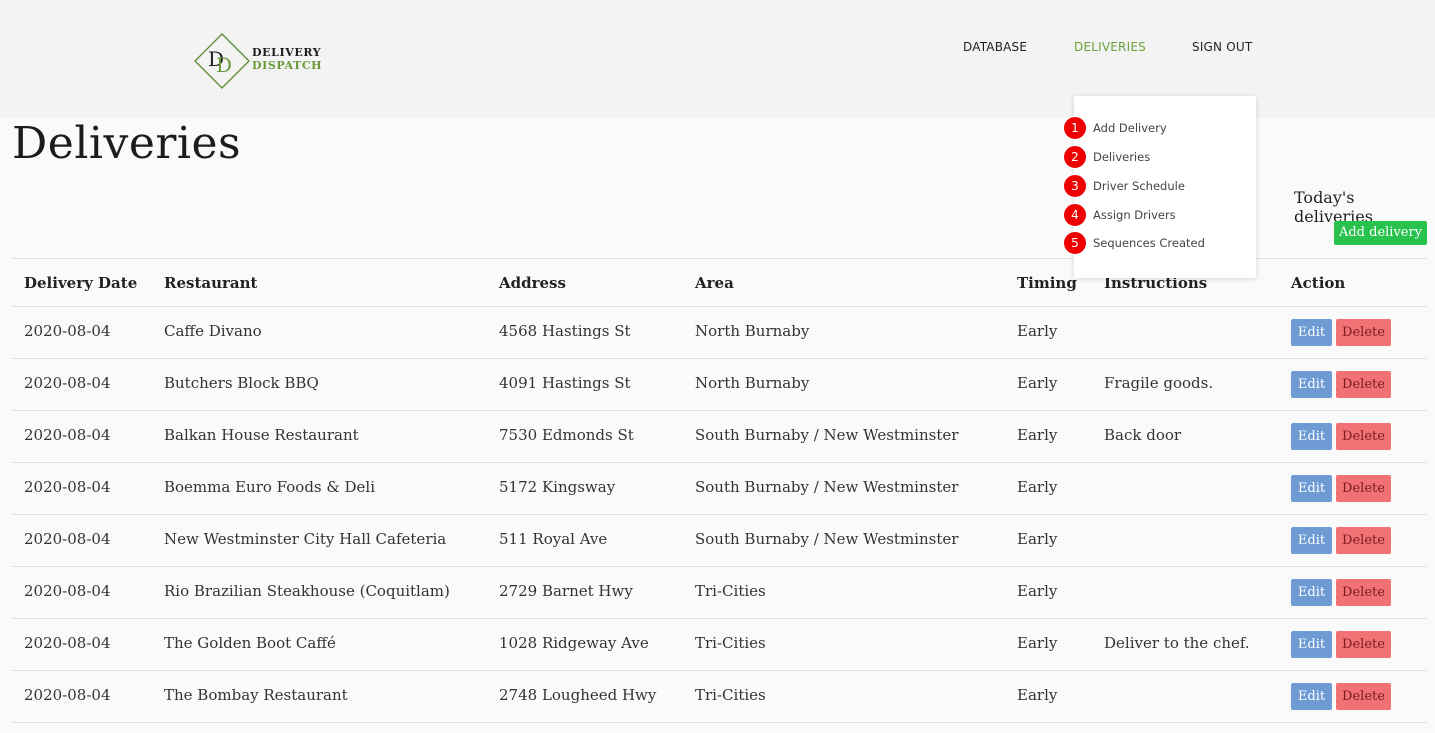 The height and width of the screenshot is (733, 1435). Describe the element at coordinates (1075, 128) in the screenshot. I see `number-badge: 1` at that location.